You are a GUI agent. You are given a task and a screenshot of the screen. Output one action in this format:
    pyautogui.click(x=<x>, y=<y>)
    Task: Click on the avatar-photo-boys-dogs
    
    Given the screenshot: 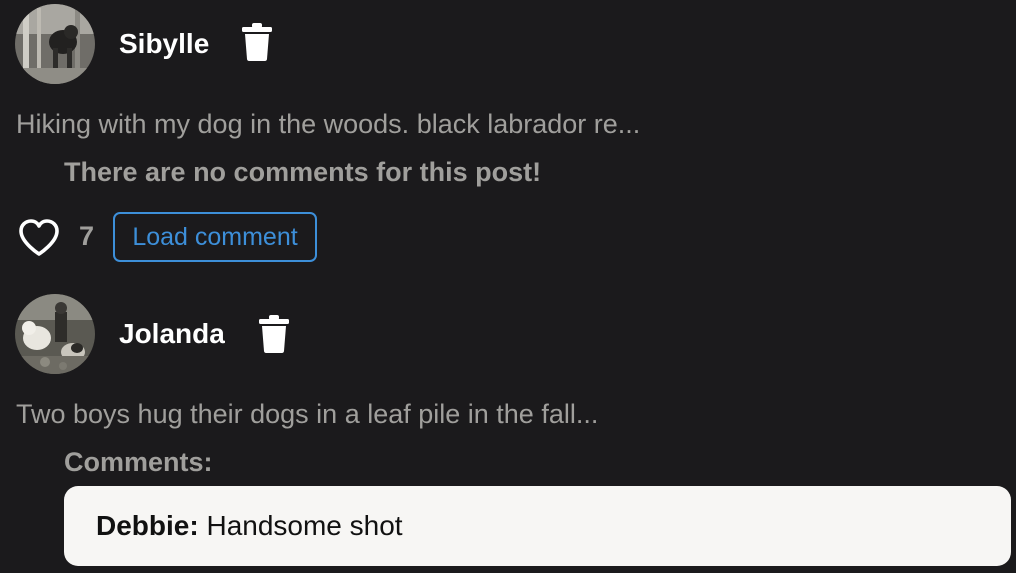 What is the action you would take?
    pyautogui.click(x=55, y=334)
    